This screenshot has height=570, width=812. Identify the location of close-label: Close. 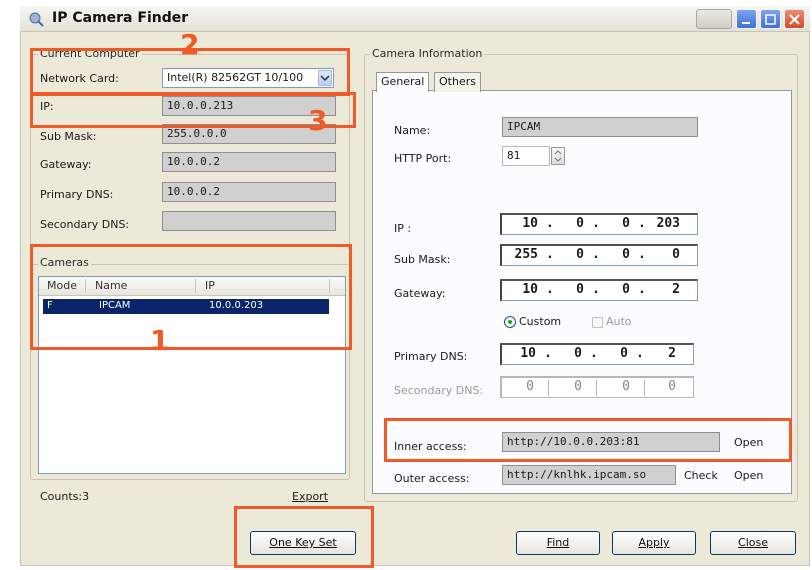
(753, 542).